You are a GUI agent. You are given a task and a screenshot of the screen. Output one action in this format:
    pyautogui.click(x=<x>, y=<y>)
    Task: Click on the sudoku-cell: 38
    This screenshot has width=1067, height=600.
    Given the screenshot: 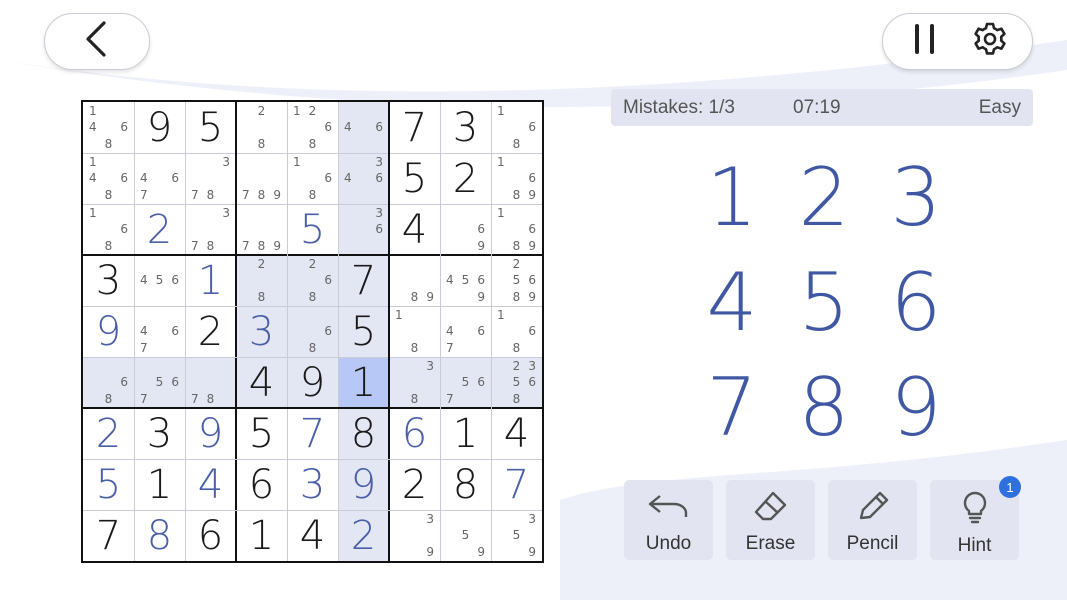 What is the action you would take?
    pyautogui.click(x=414, y=382)
    